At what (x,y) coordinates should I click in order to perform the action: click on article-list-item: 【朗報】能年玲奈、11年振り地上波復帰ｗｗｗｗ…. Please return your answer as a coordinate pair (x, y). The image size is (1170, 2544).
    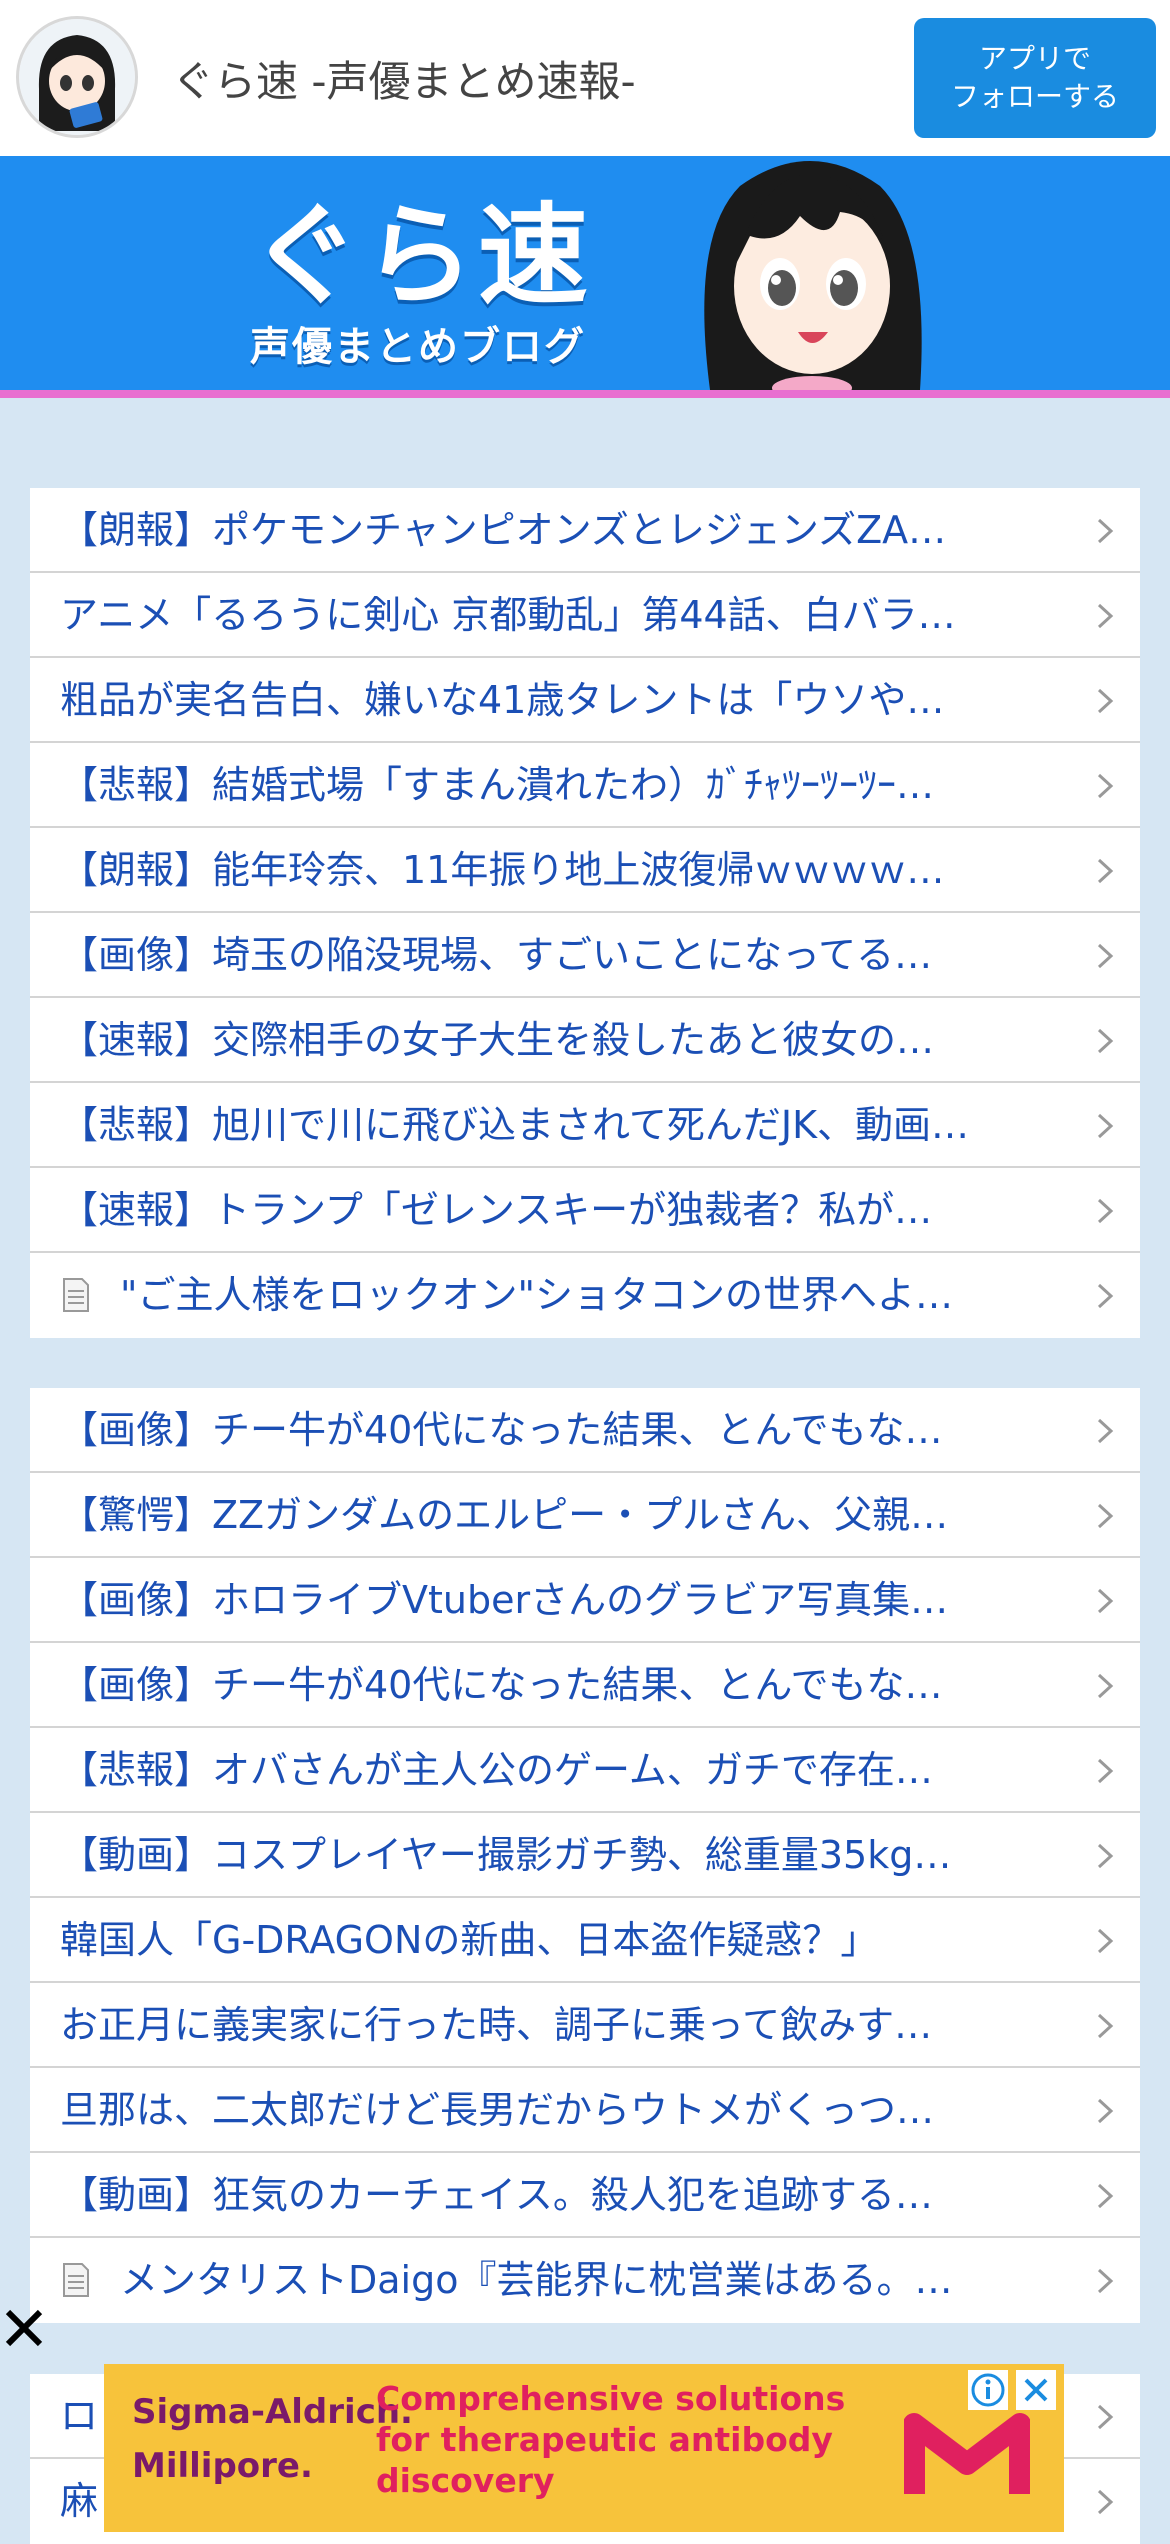
    Looking at the image, I should click on (585, 870).